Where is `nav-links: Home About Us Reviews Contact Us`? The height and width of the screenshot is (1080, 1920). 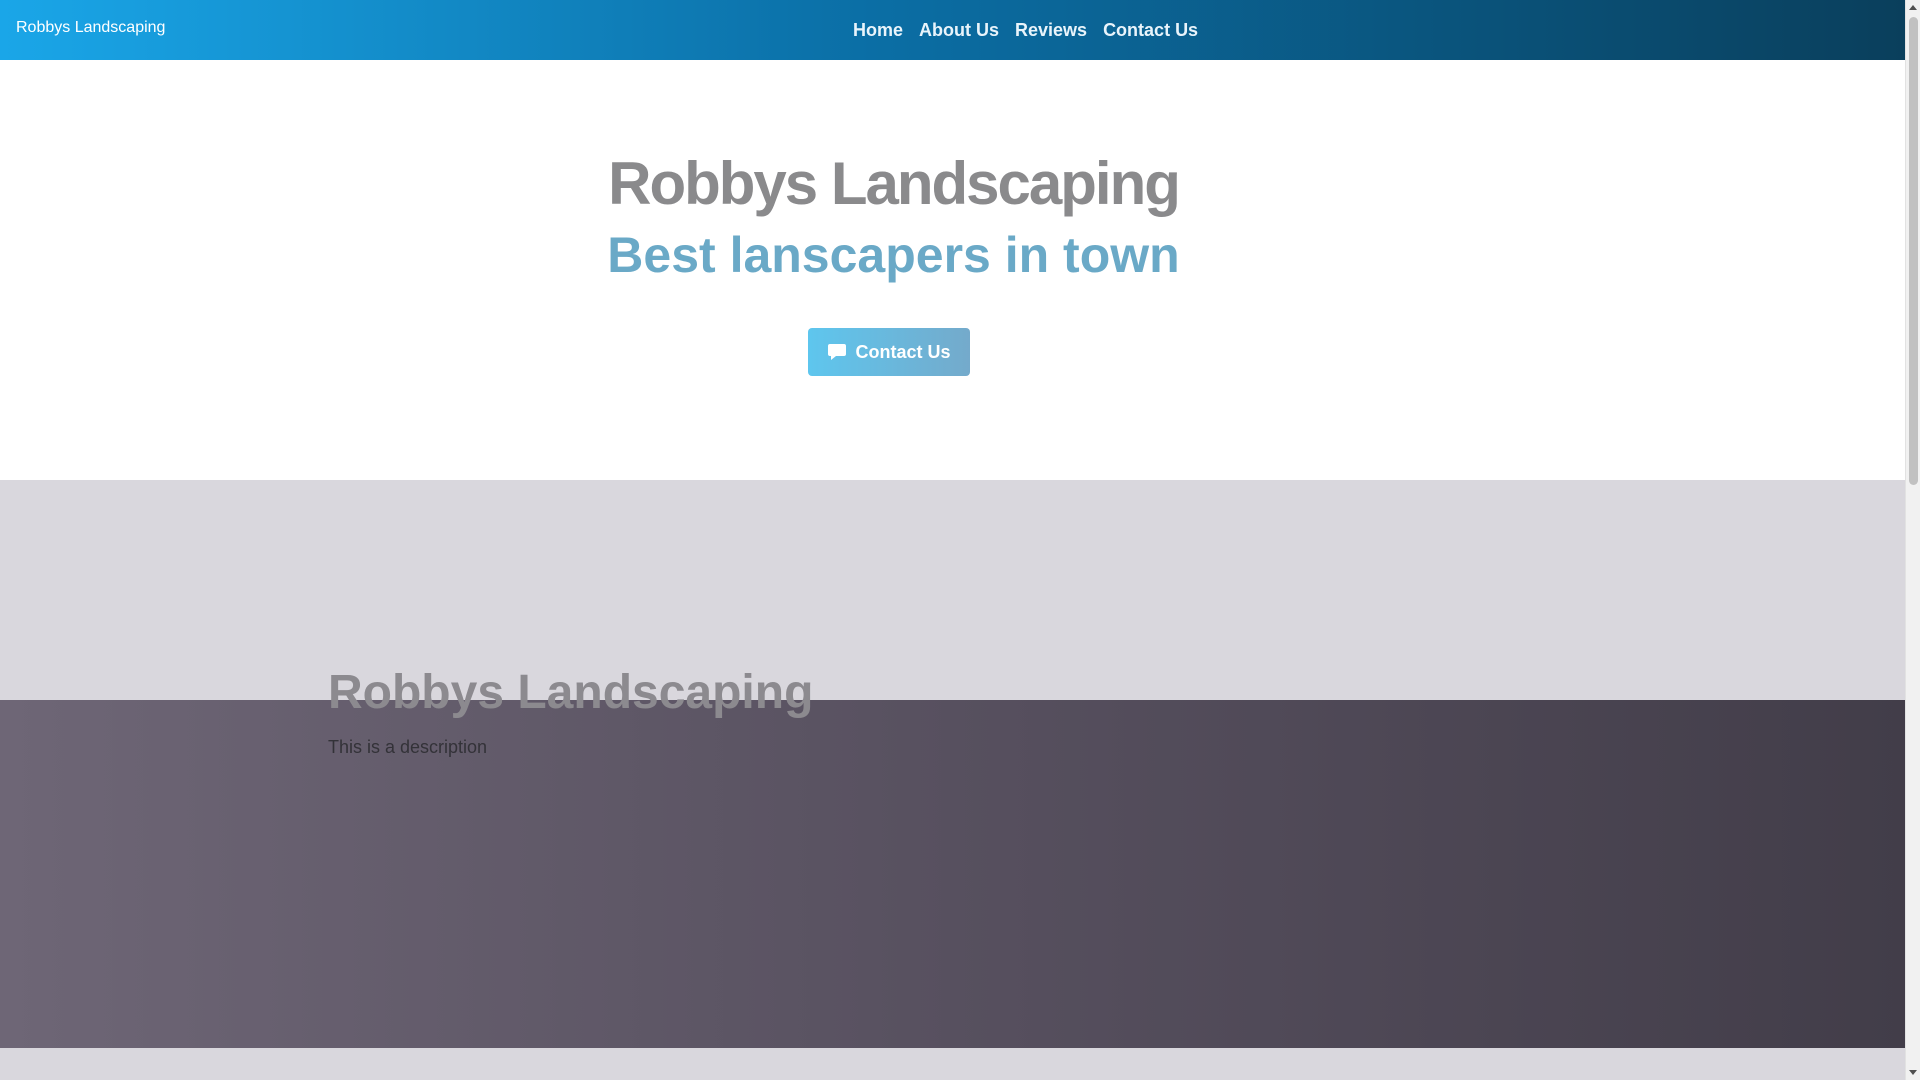
nav-links: Home About Us Reviews Contact Us is located at coordinates (1025, 30).